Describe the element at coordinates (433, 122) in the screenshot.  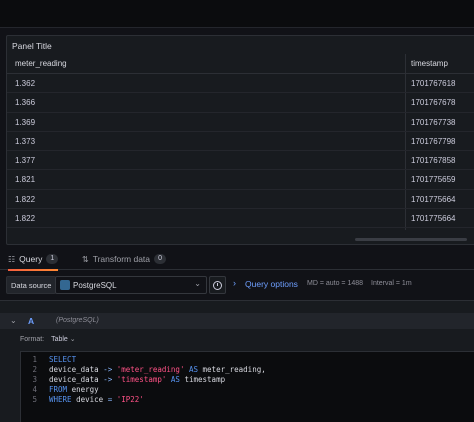
I see `cell-timestamp: 1701767738` at that location.